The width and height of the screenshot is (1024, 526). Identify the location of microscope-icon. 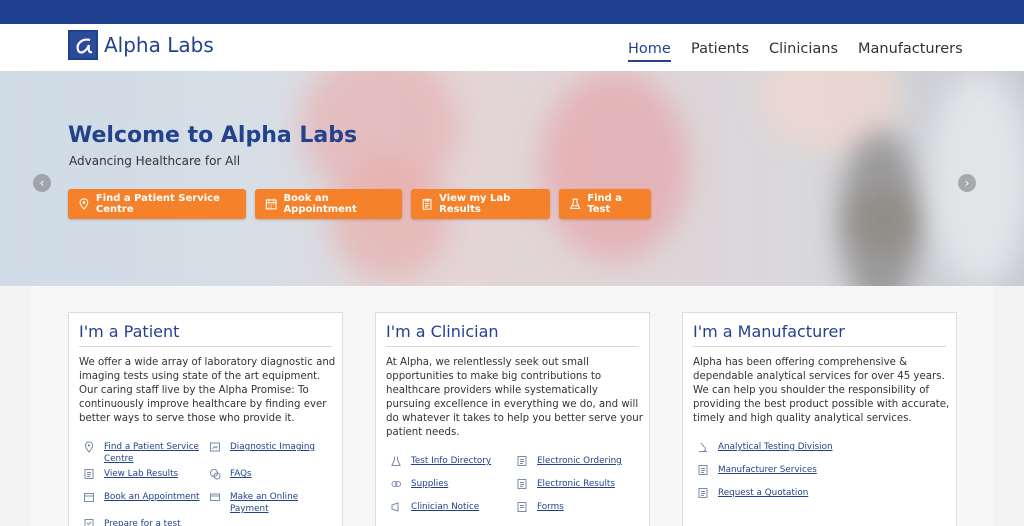
(703, 447).